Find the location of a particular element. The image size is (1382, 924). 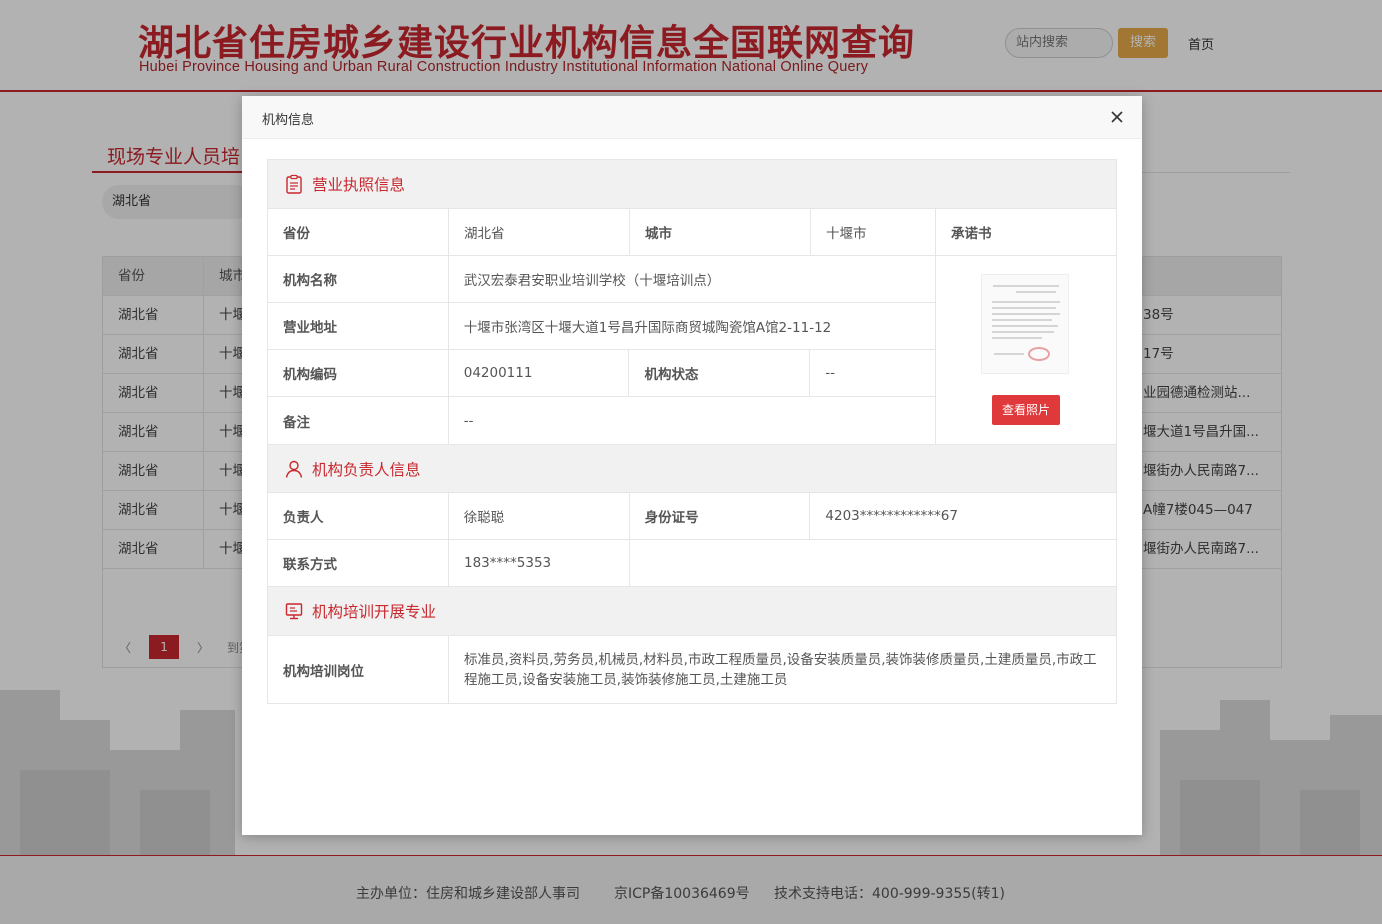

license-row-code: 机构编码 04200111 机构状态 -- is located at coordinates (601, 373).